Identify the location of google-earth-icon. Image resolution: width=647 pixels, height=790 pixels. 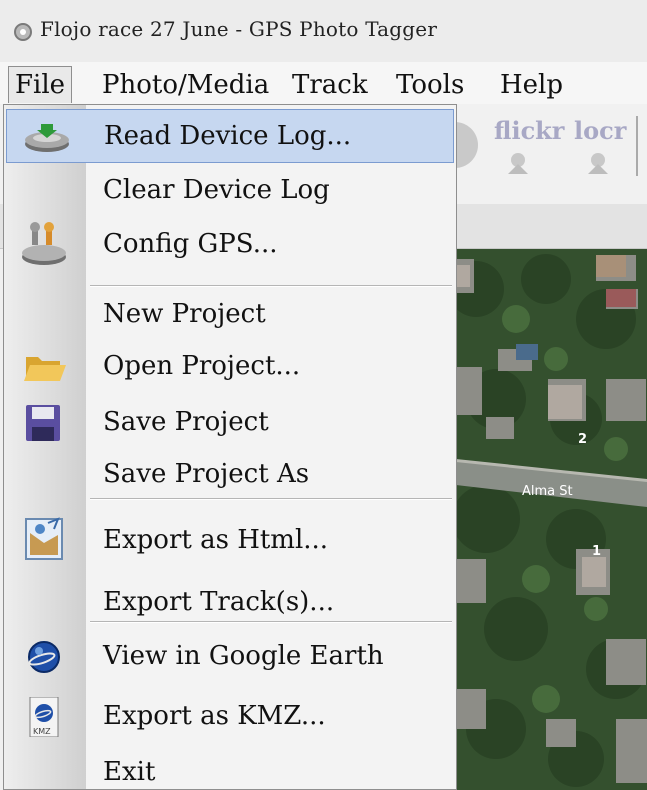
(44, 657).